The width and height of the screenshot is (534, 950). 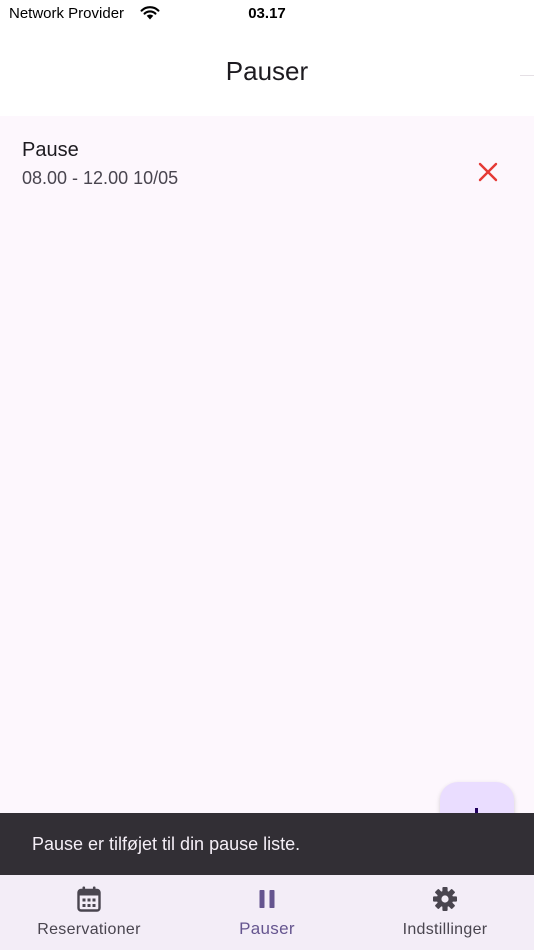 What do you see at coordinates (445, 929) in the screenshot?
I see `nav-label-indstillinger: Indstillinger` at bounding box center [445, 929].